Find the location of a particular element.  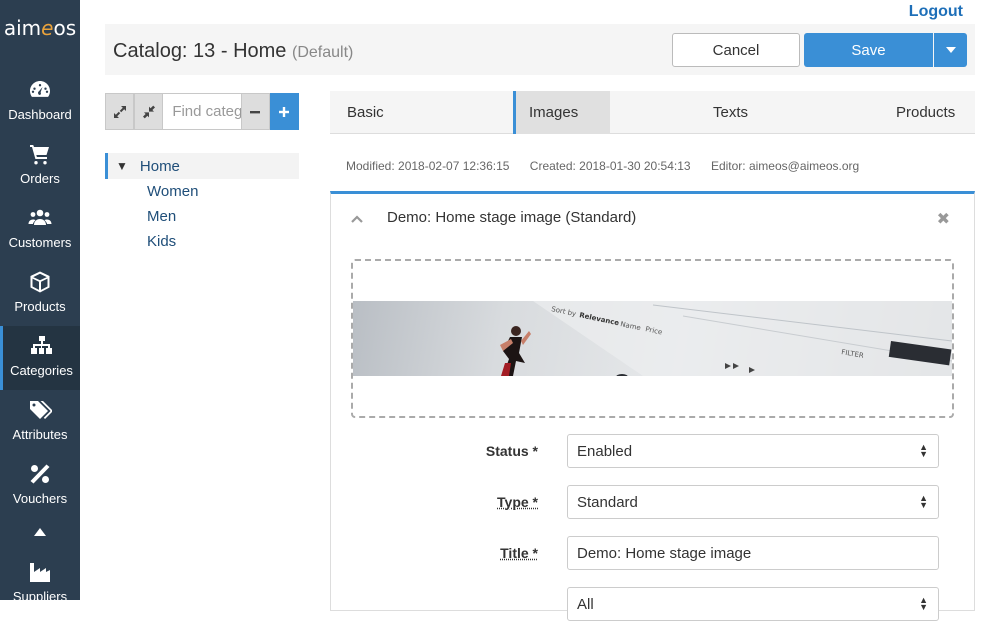

item-header: Catalog: 13 - Home (Default) Cancel Save is located at coordinates (540, 49).